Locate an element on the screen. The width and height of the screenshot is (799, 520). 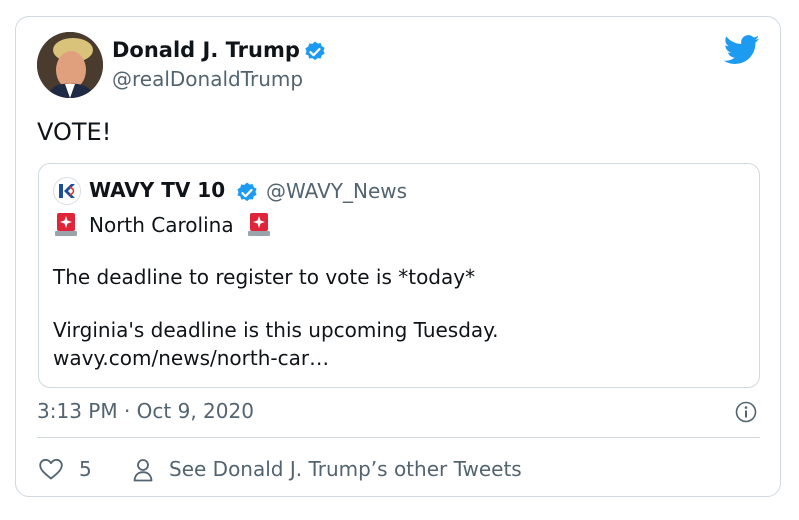
quoted-author-avatar is located at coordinates (67, 191).